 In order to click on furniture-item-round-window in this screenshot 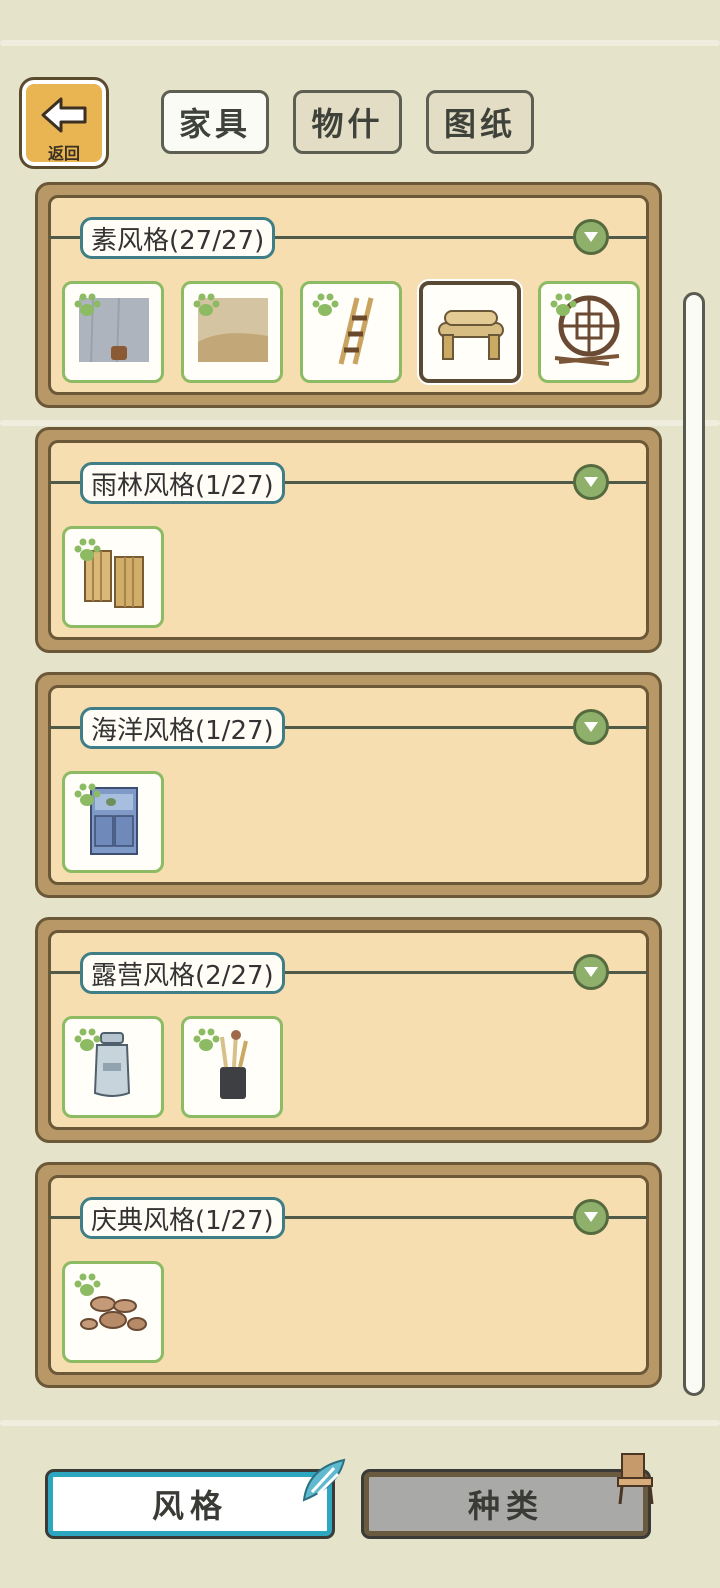, I will do `click(589, 332)`.